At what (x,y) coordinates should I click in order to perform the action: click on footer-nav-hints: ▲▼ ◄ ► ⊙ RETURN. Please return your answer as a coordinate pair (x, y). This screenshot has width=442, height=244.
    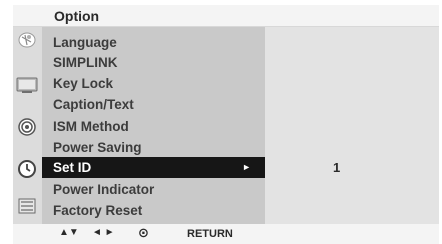
    Looking at the image, I should click on (226, 234).